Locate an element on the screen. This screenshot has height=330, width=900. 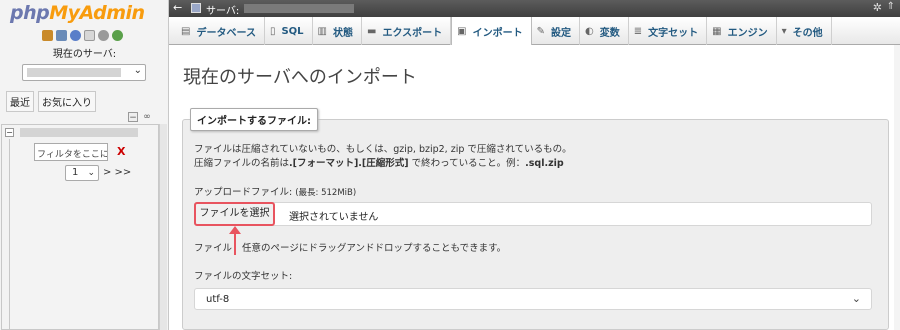
collapse-all-icon: − is located at coordinates (133, 117).